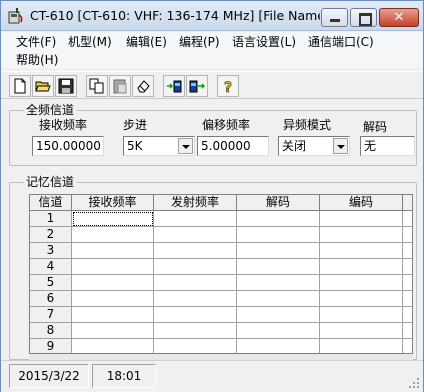  I want to click on column-header-decode: 解码, so click(278, 203).